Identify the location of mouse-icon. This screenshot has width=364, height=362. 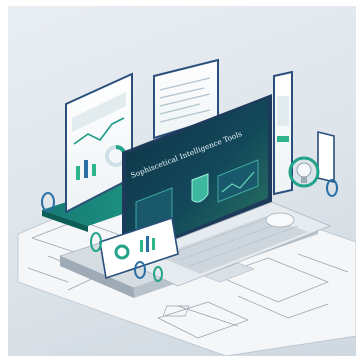
(280, 220).